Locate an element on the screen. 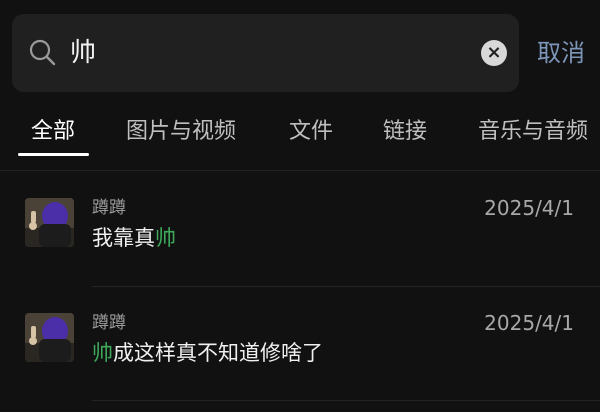 The width and height of the screenshot is (600, 412). tab-images-videos: 图片与视频 is located at coordinates (181, 132).